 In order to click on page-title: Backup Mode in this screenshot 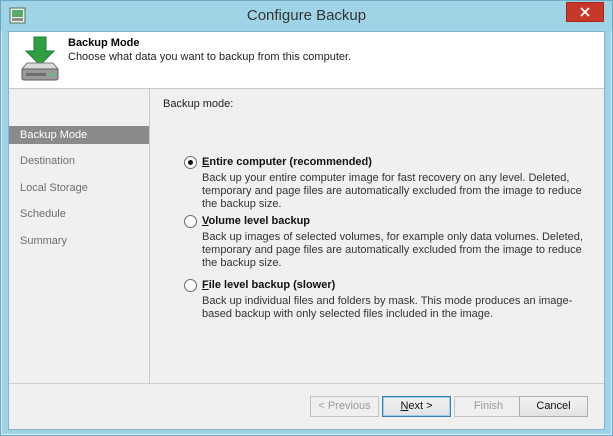, I will do `click(104, 43)`.